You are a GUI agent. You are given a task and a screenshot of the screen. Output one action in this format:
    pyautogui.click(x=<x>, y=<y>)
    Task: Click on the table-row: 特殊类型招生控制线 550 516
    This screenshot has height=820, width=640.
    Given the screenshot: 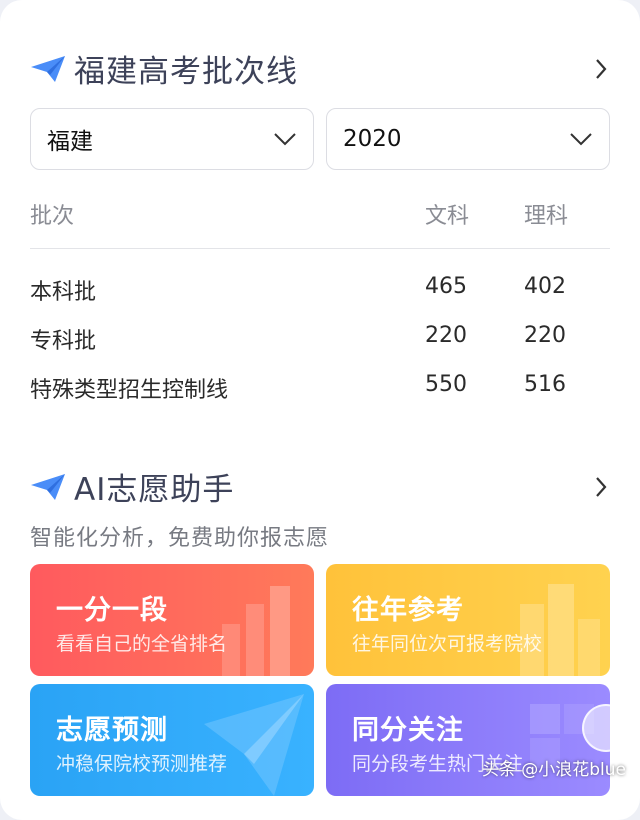 What is the action you would take?
    pyautogui.click(x=320, y=388)
    